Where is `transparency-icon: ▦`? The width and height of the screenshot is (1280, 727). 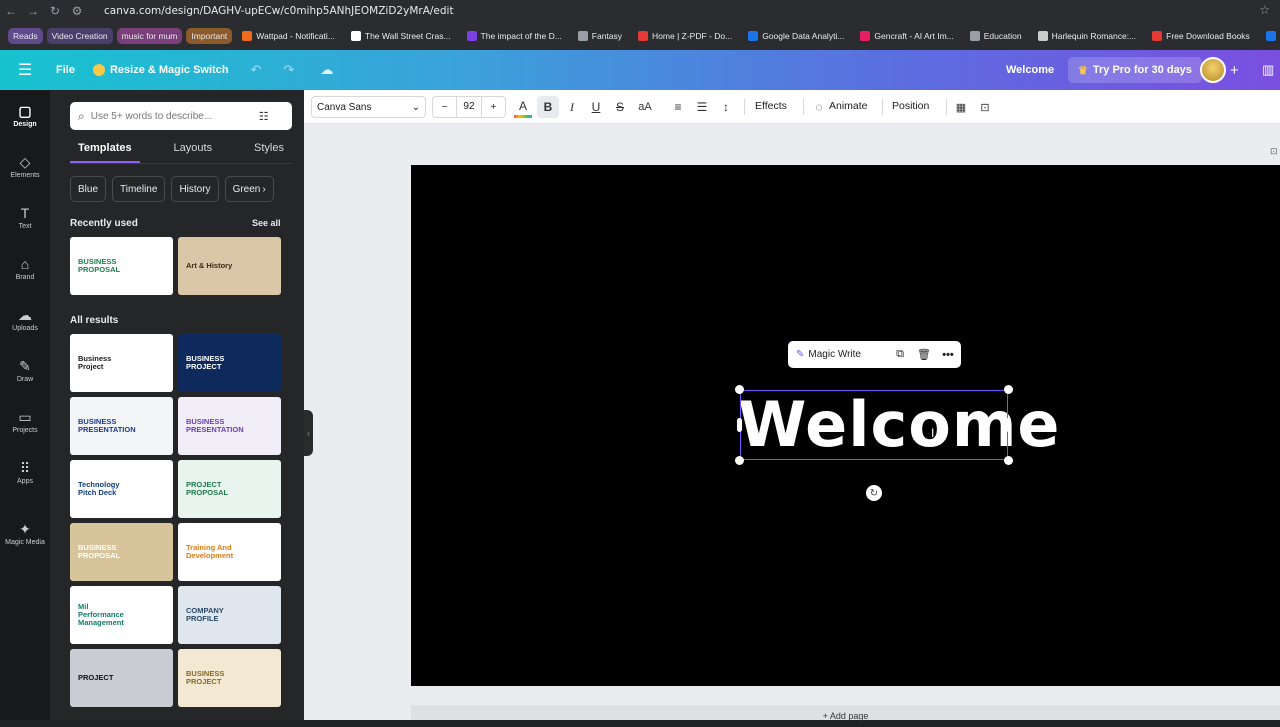 transparency-icon: ▦ is located at coordinates (961, 107).